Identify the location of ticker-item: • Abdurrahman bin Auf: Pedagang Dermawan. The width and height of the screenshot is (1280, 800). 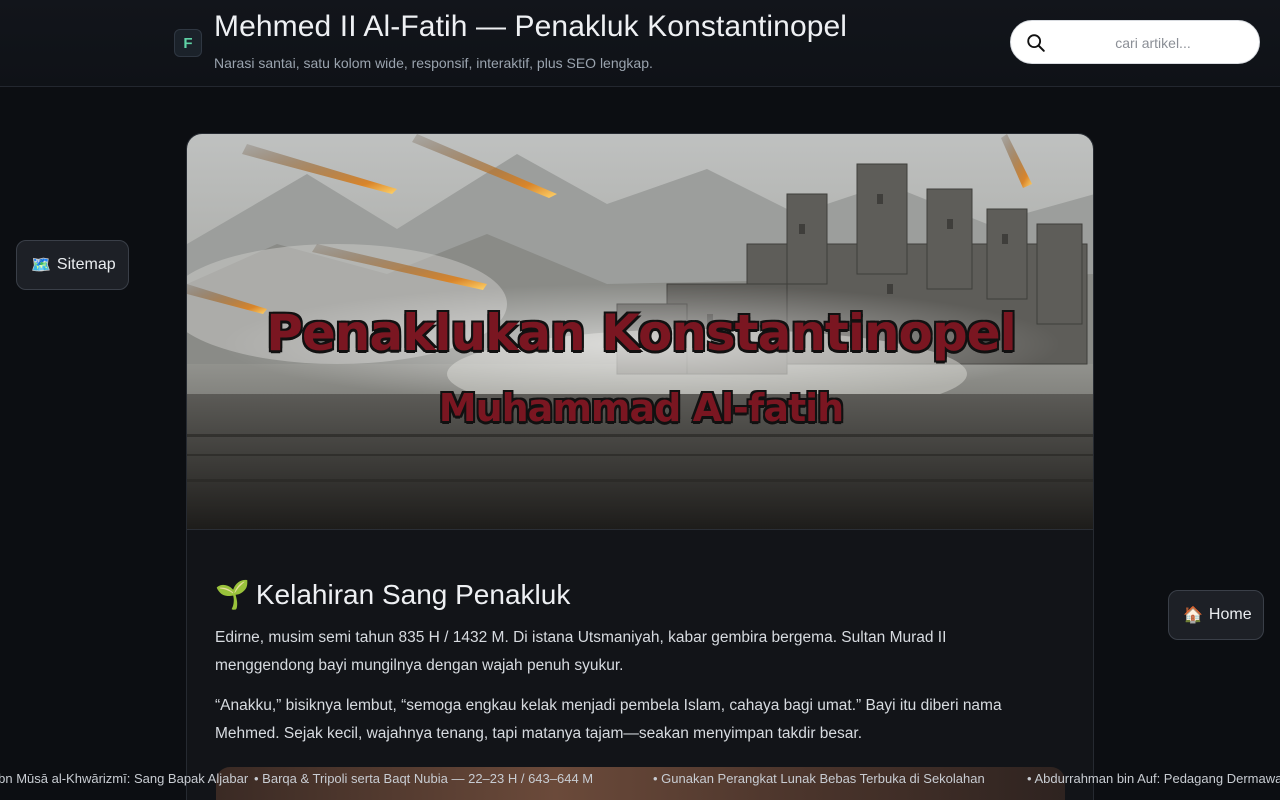
(1153, 778).